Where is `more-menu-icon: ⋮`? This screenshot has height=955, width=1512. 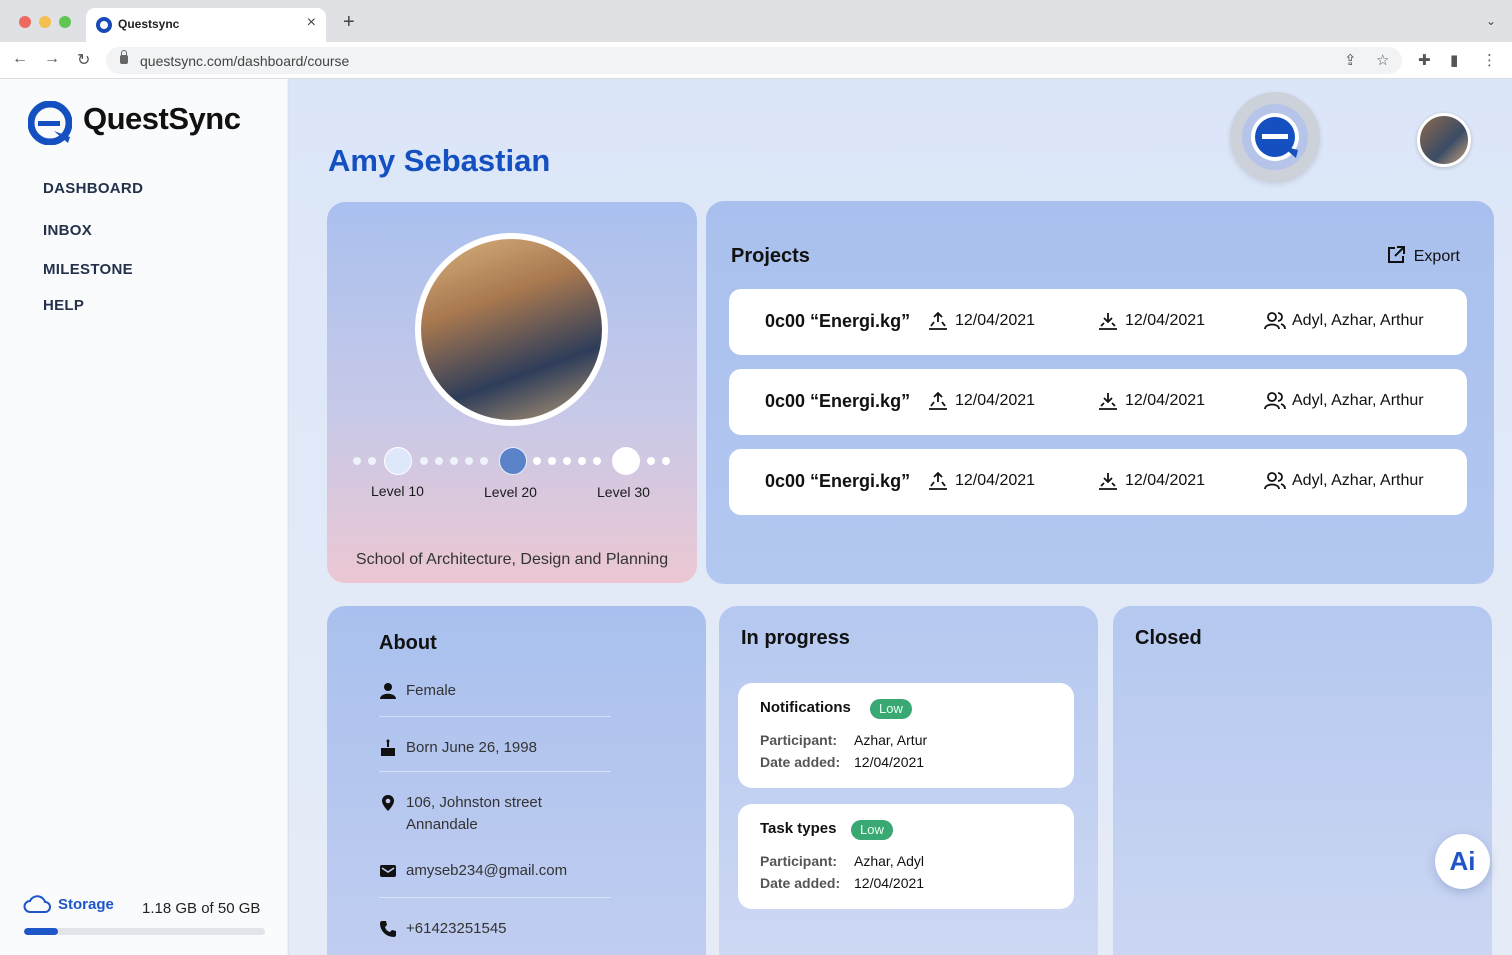
more-menu-icon: ⋮ is located at coordinates (1489, 60).